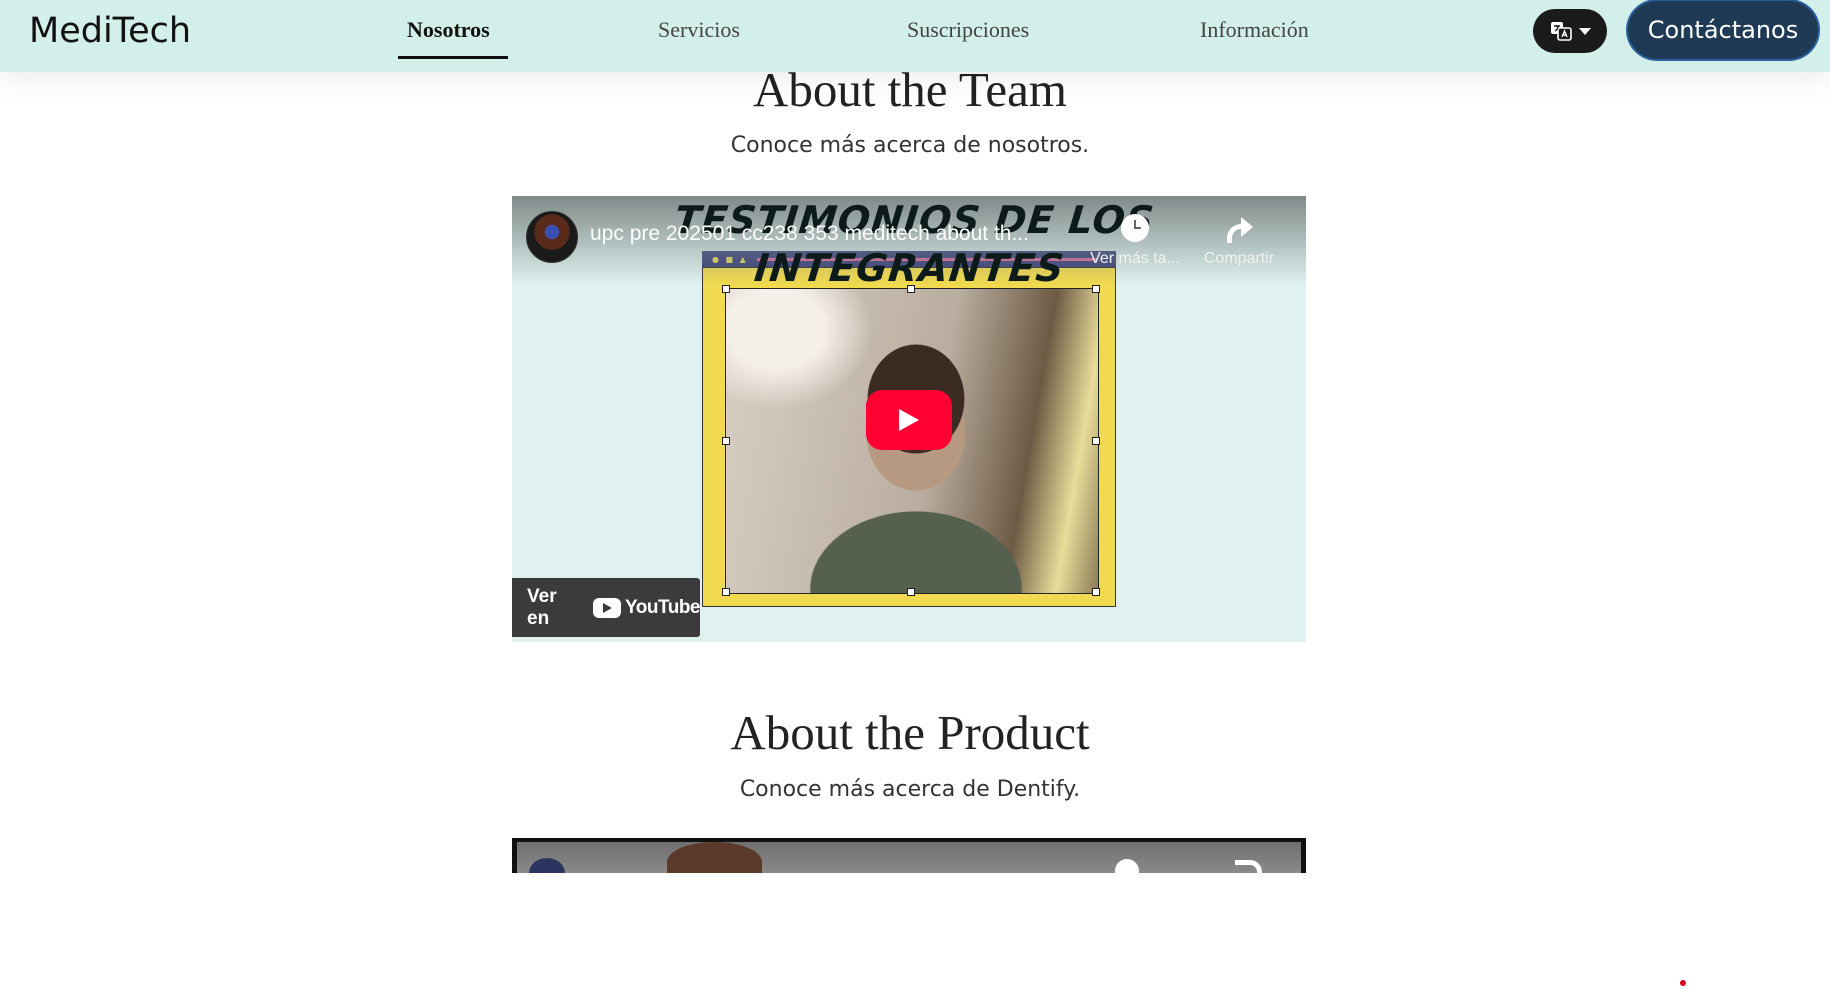 The height and width of the screenshot is (989, 1830). Describe the element at coordinates (1584, 31) in the screenshot. I see `chevron-down-icon` at that location.